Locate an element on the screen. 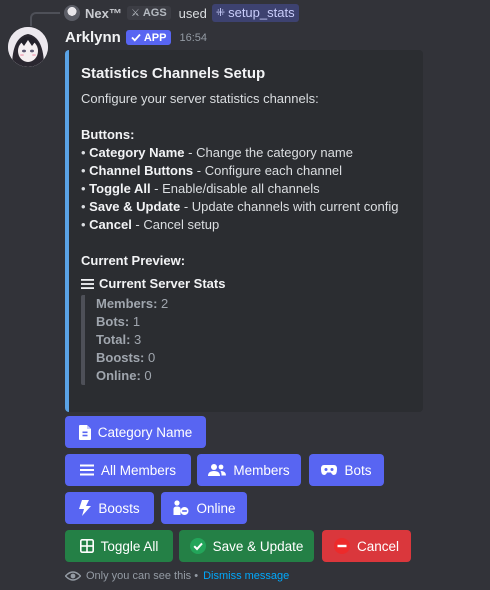 The height and width of the screenshot is (590, 490). author-name: Arklynn is located at coordinates (93, 37).